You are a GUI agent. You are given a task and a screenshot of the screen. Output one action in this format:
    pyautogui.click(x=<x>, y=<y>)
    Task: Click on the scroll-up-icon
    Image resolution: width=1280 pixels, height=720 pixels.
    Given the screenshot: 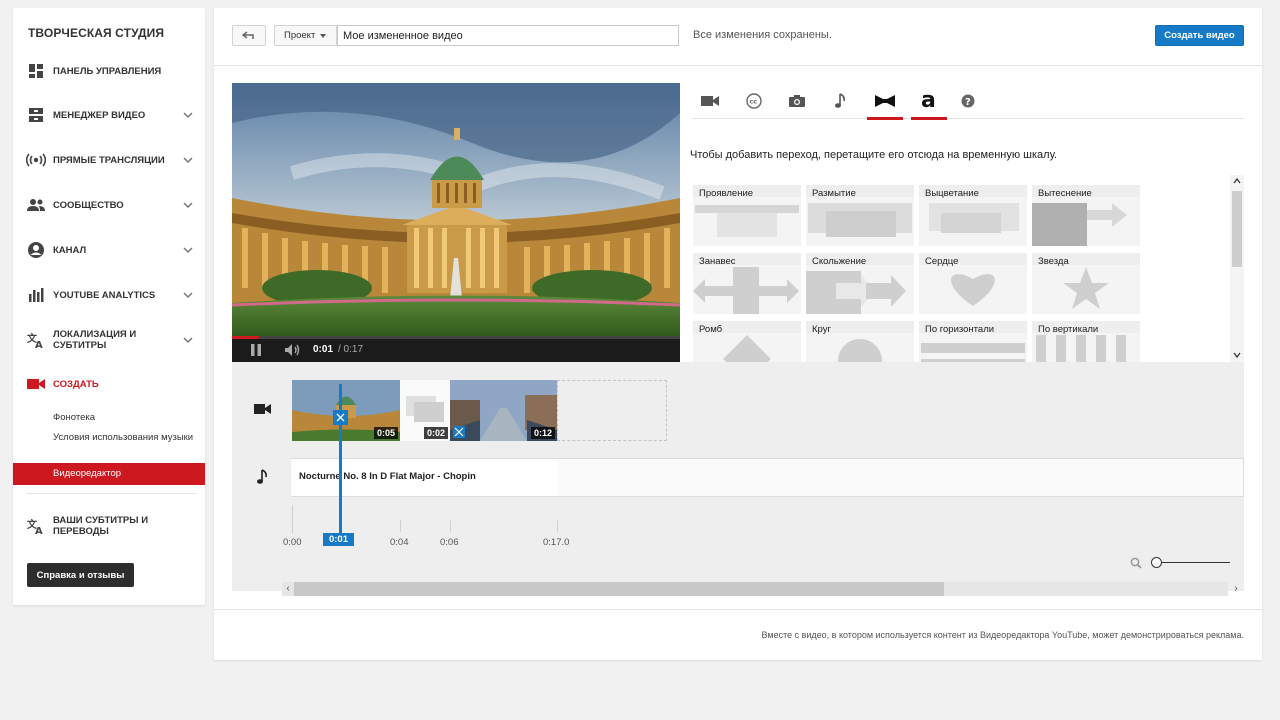 What is the action you would take?
    pyautogui.click(x=1237, y=181)
    